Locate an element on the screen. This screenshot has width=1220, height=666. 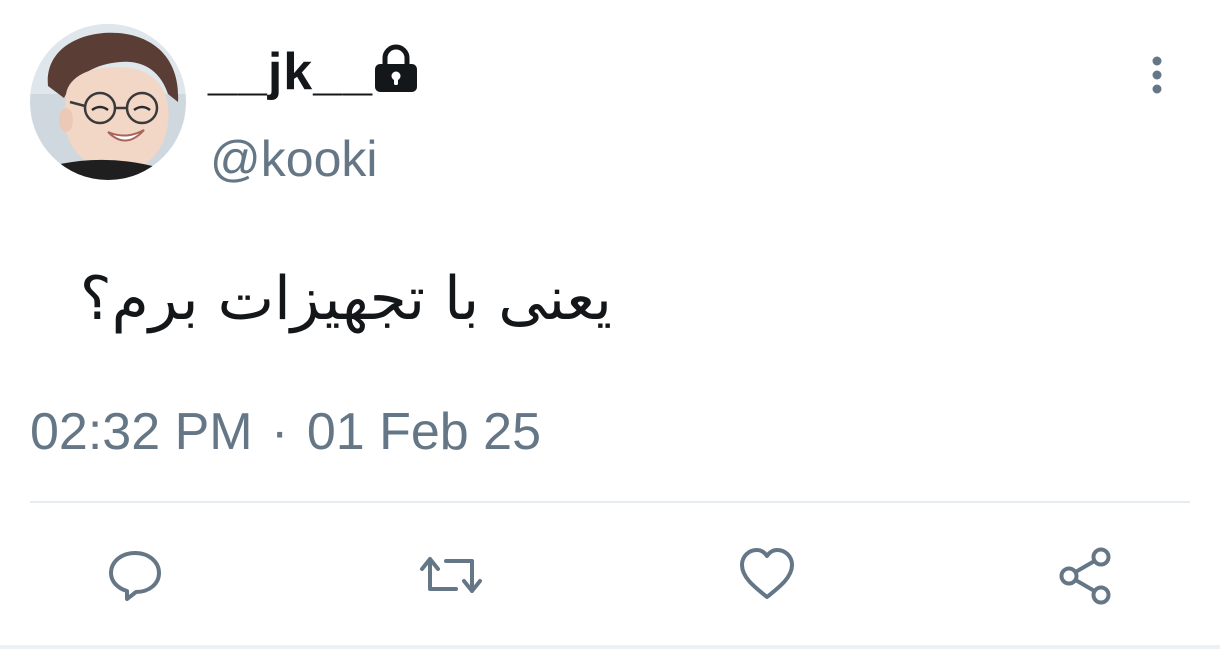
tweet-text: یعنی با تجهیزات برم؟ is located at coordinates (345, 299).